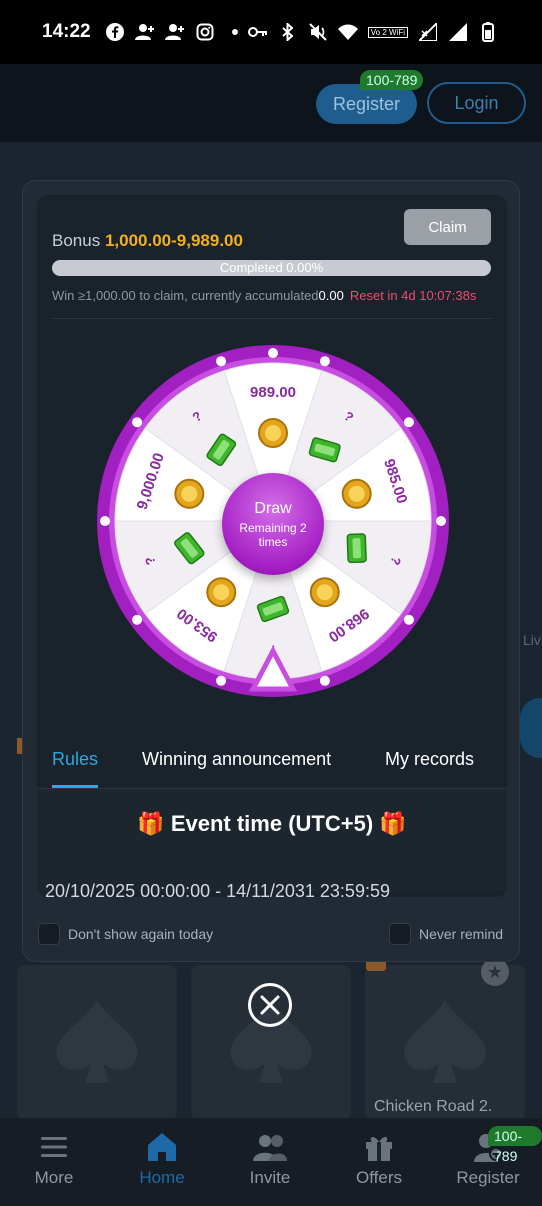 The height and width of the screenshot is (1206, 542). I want to click on close-icon, so click(270, 1005).